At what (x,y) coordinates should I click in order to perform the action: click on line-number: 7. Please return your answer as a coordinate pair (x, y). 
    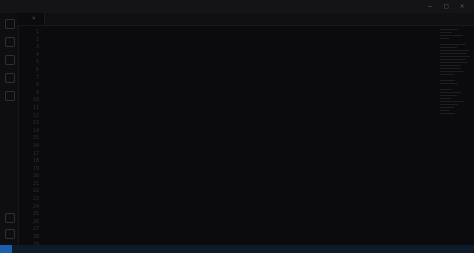
    Looking at the image, I should click on (37, 77).